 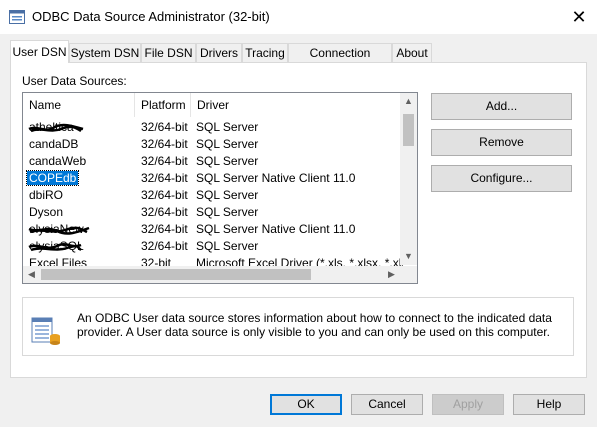 I want to click on row-name-wrap: COPEdb, so click(x=79, y=178).